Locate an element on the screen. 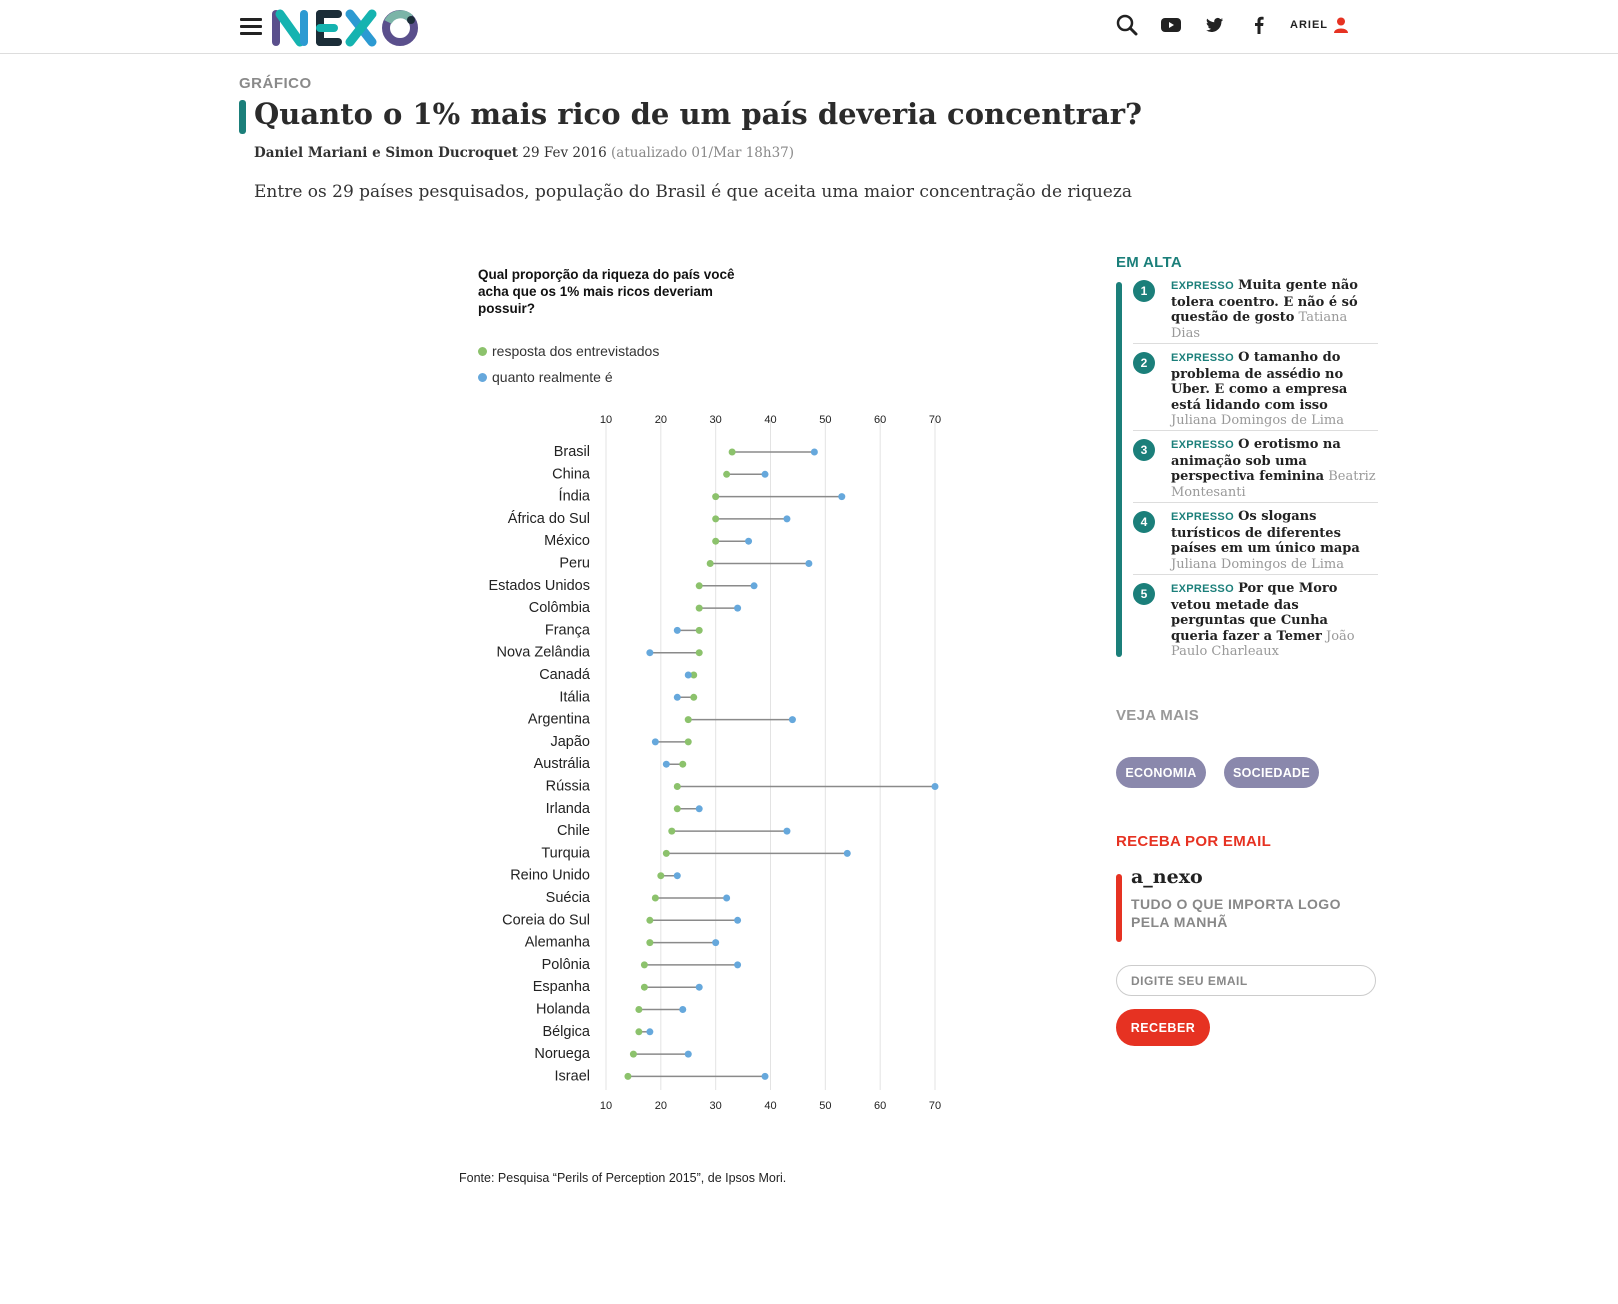  x-tick-label-top: 20 is located at coordinates (661, 420).